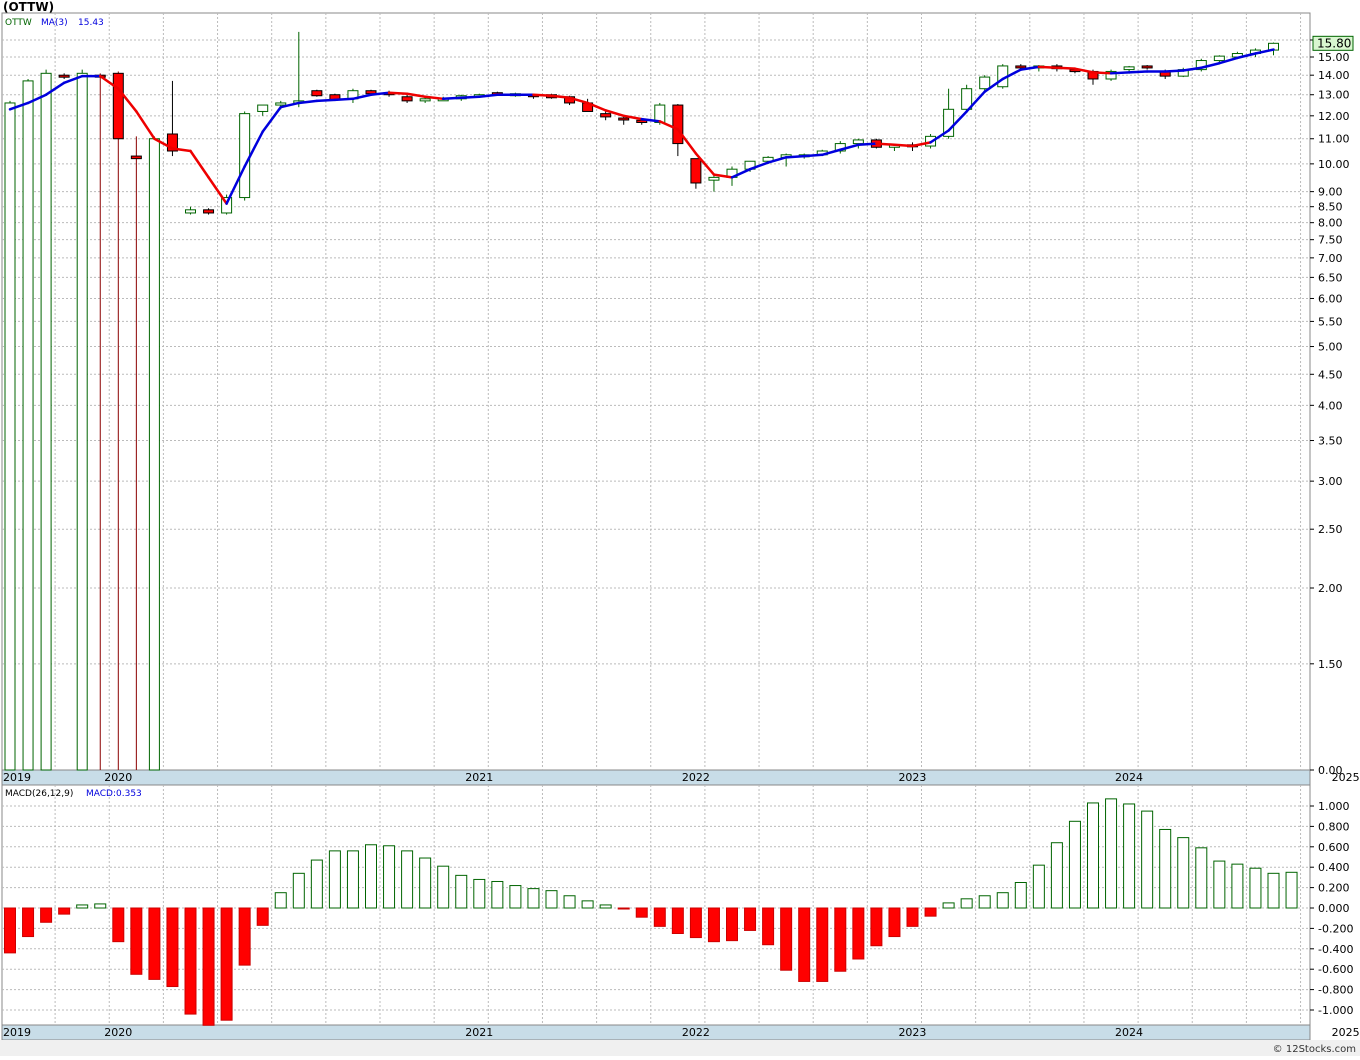 The height and width of the screenshot is (1060, 1360). Describe the element at coordinates (1330, 223) in the screenshot. I see `price-y-tick-label: 8.00` at that location.